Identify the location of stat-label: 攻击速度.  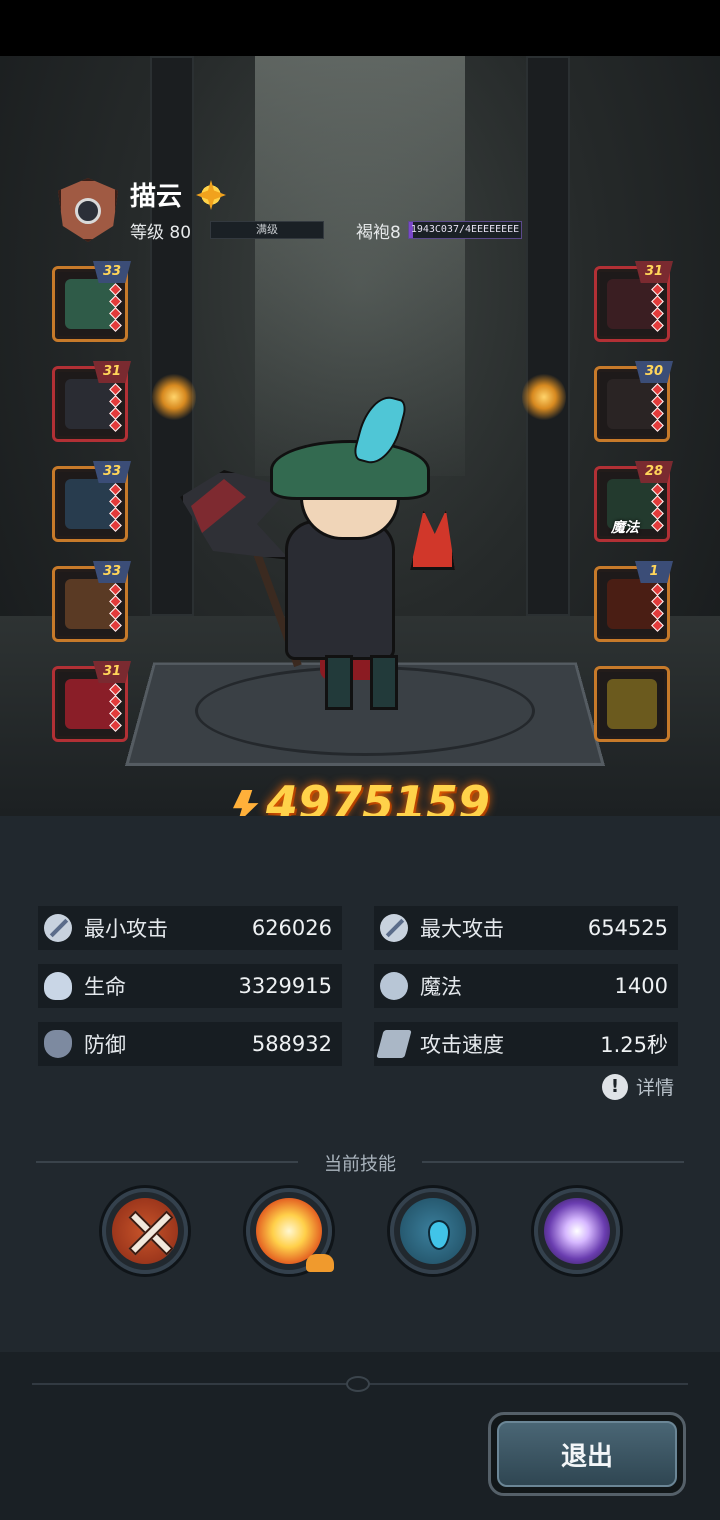
(462, 1045).